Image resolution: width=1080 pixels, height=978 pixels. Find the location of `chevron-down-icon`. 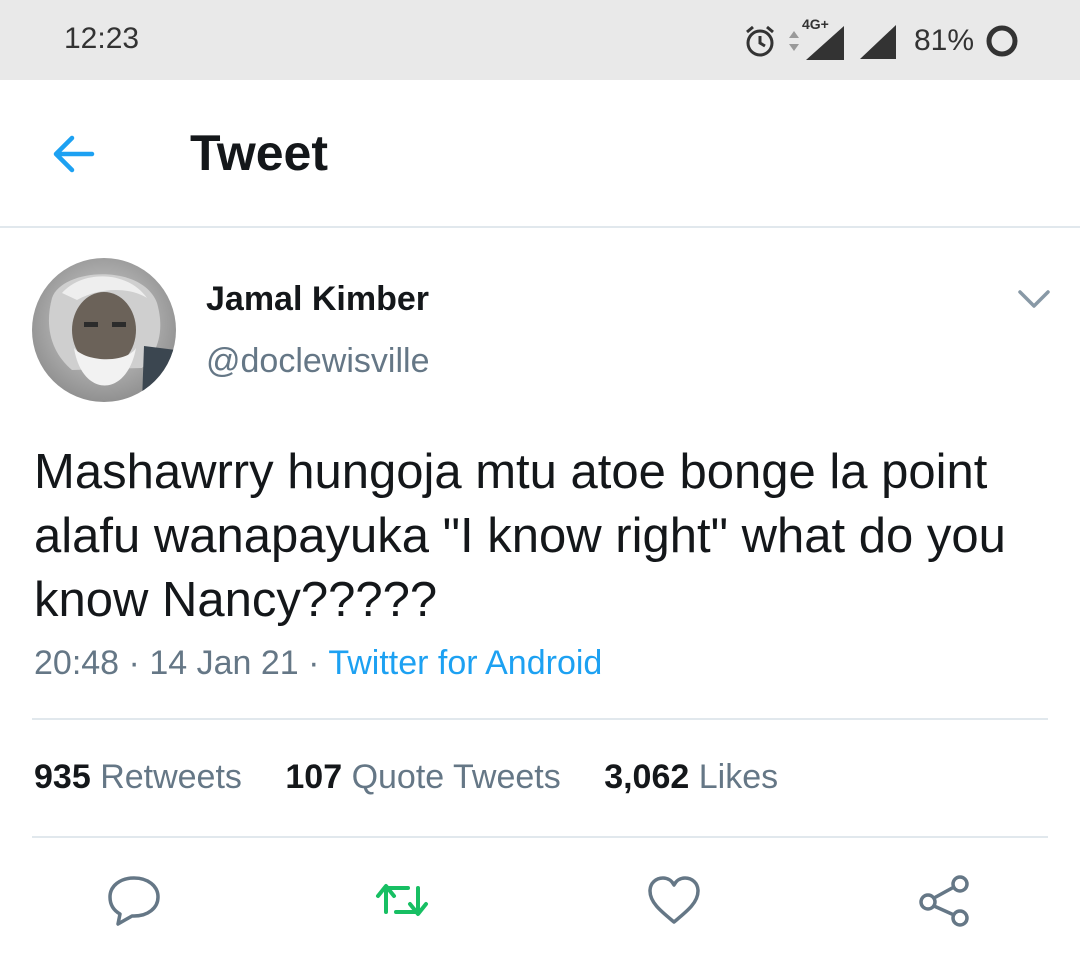

chevron-down-icon is located at coordinates (1034, 299).